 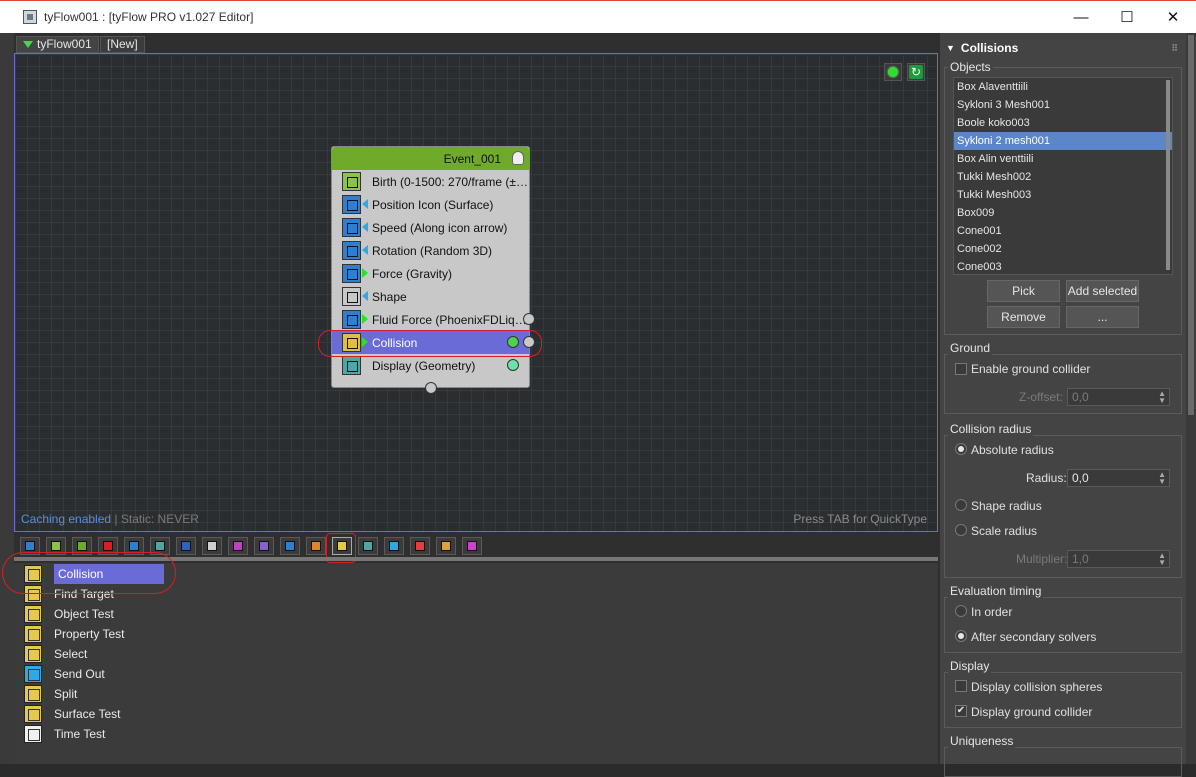 I want to click on event-input-port, so click(x=431, y=388).